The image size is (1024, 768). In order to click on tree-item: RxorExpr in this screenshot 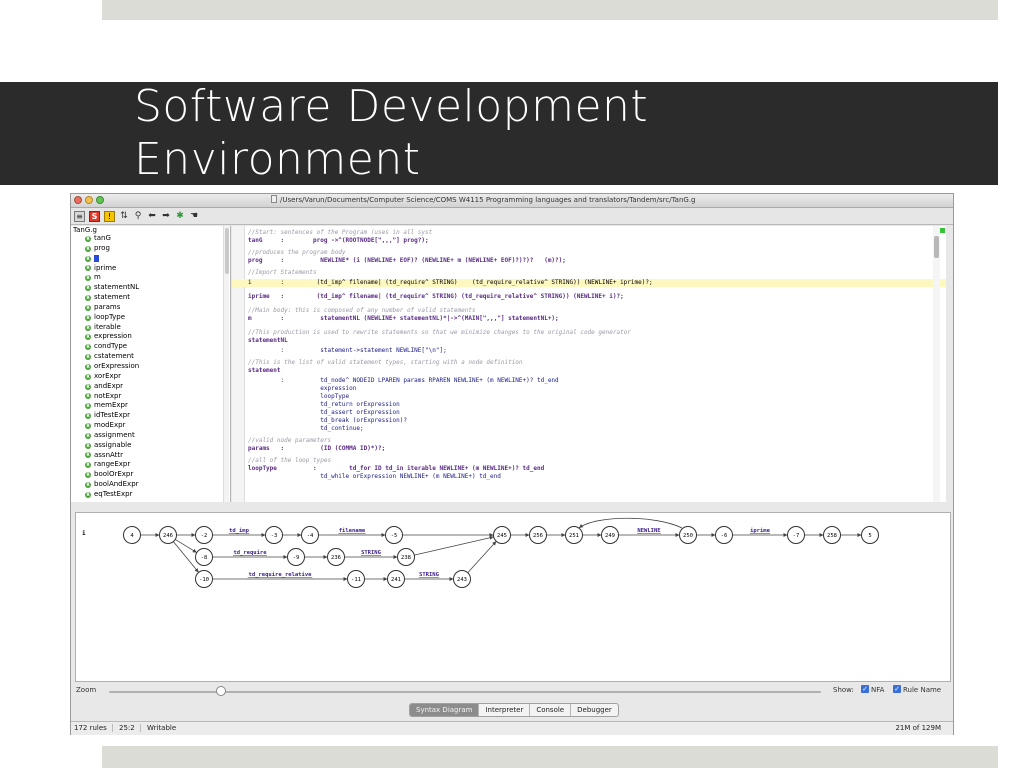, I will do `click(150, 377)`.